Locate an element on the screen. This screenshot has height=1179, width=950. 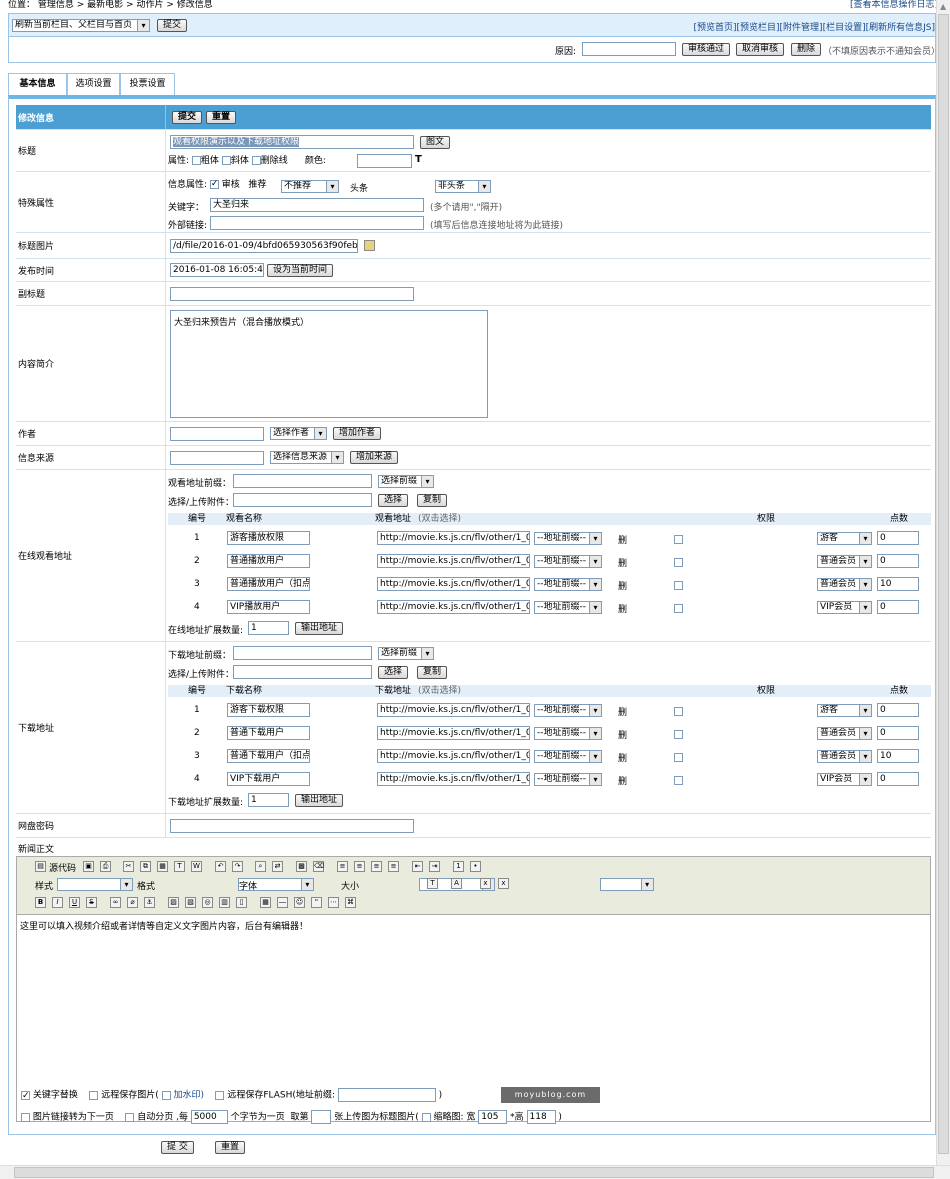
attachment-link: [附件管理] is located at coordinates (801, 28).